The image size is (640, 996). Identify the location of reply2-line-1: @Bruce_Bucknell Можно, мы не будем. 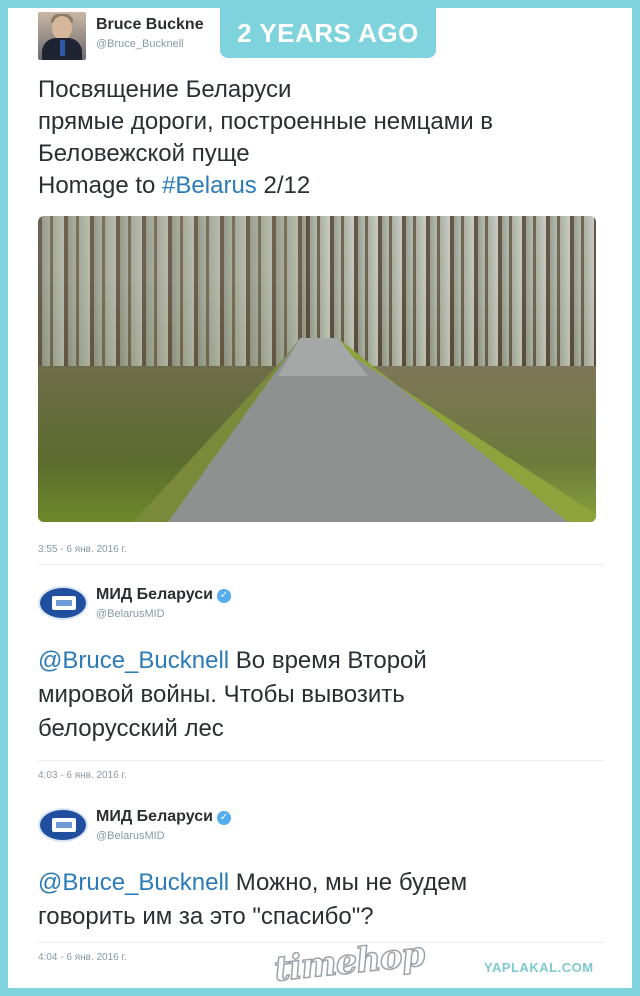
(323, 883).